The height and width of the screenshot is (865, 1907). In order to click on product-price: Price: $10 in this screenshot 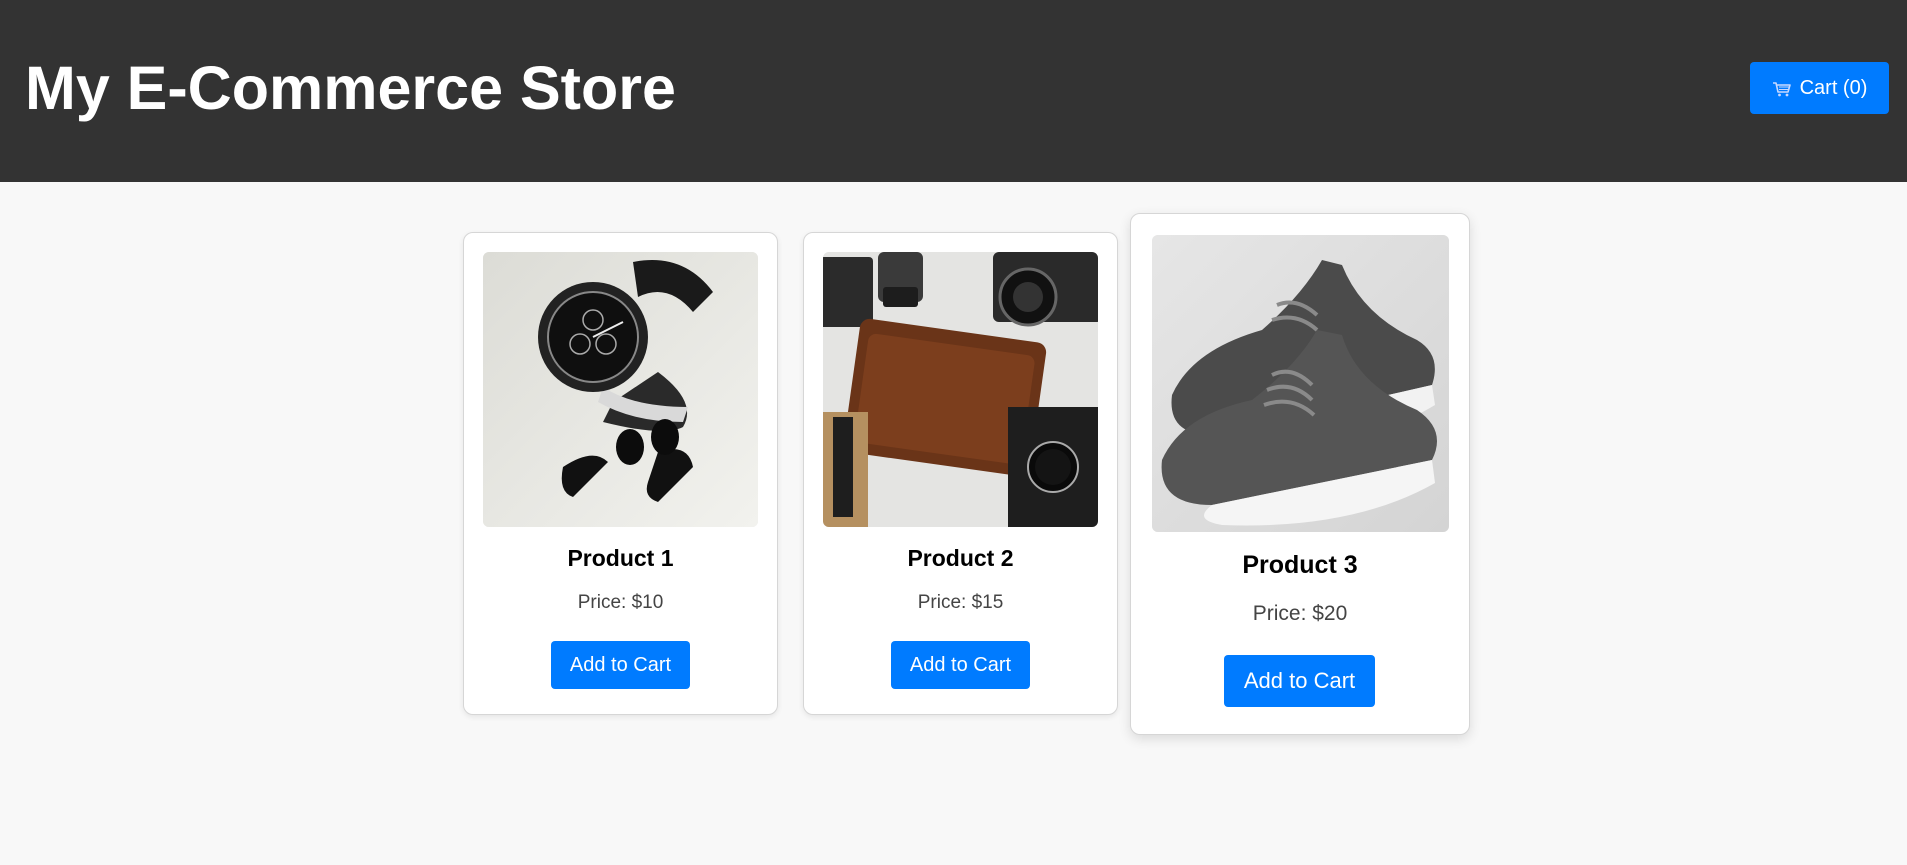, I will do `click(620, 602)`.